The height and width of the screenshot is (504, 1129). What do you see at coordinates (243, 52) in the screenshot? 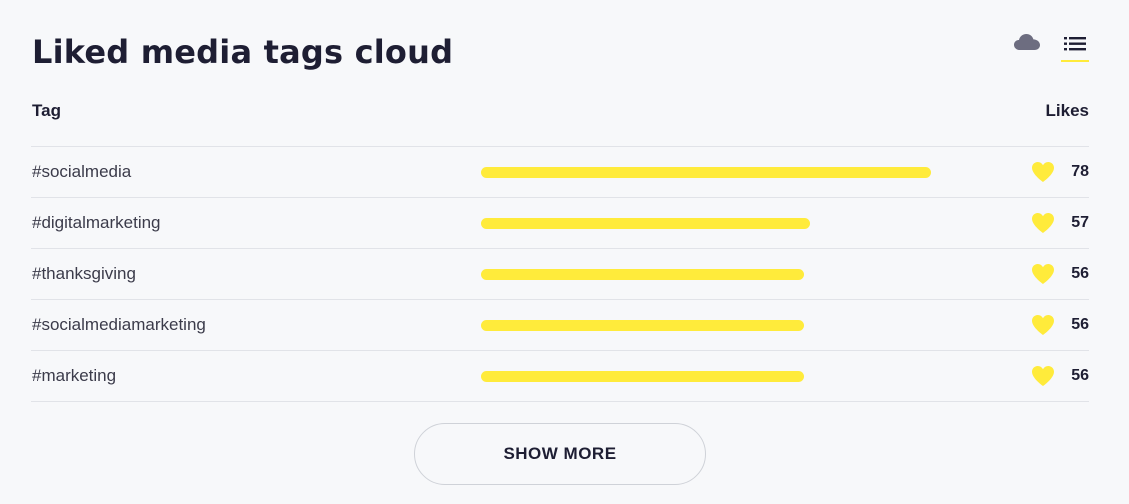
I see `widget-title: Liked media tags cloud` at bounding box center [243, 52].